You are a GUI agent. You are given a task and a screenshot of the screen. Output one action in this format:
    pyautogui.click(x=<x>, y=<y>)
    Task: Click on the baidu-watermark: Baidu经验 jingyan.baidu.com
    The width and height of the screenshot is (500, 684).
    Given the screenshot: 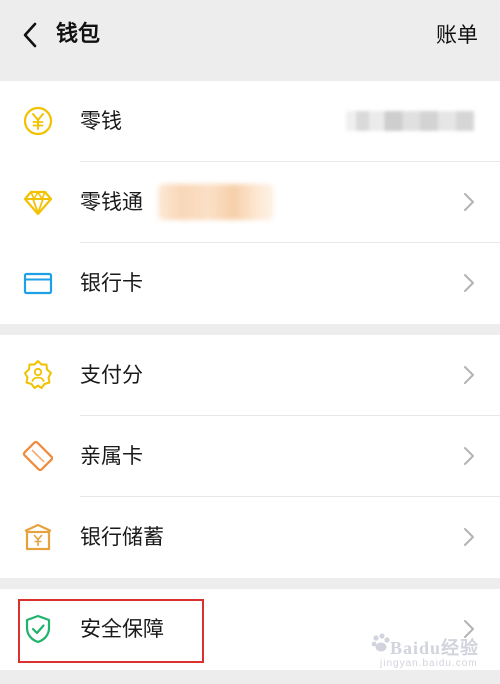 What is the action you would take?
    pyautogui.click(x=434, y=649)
    